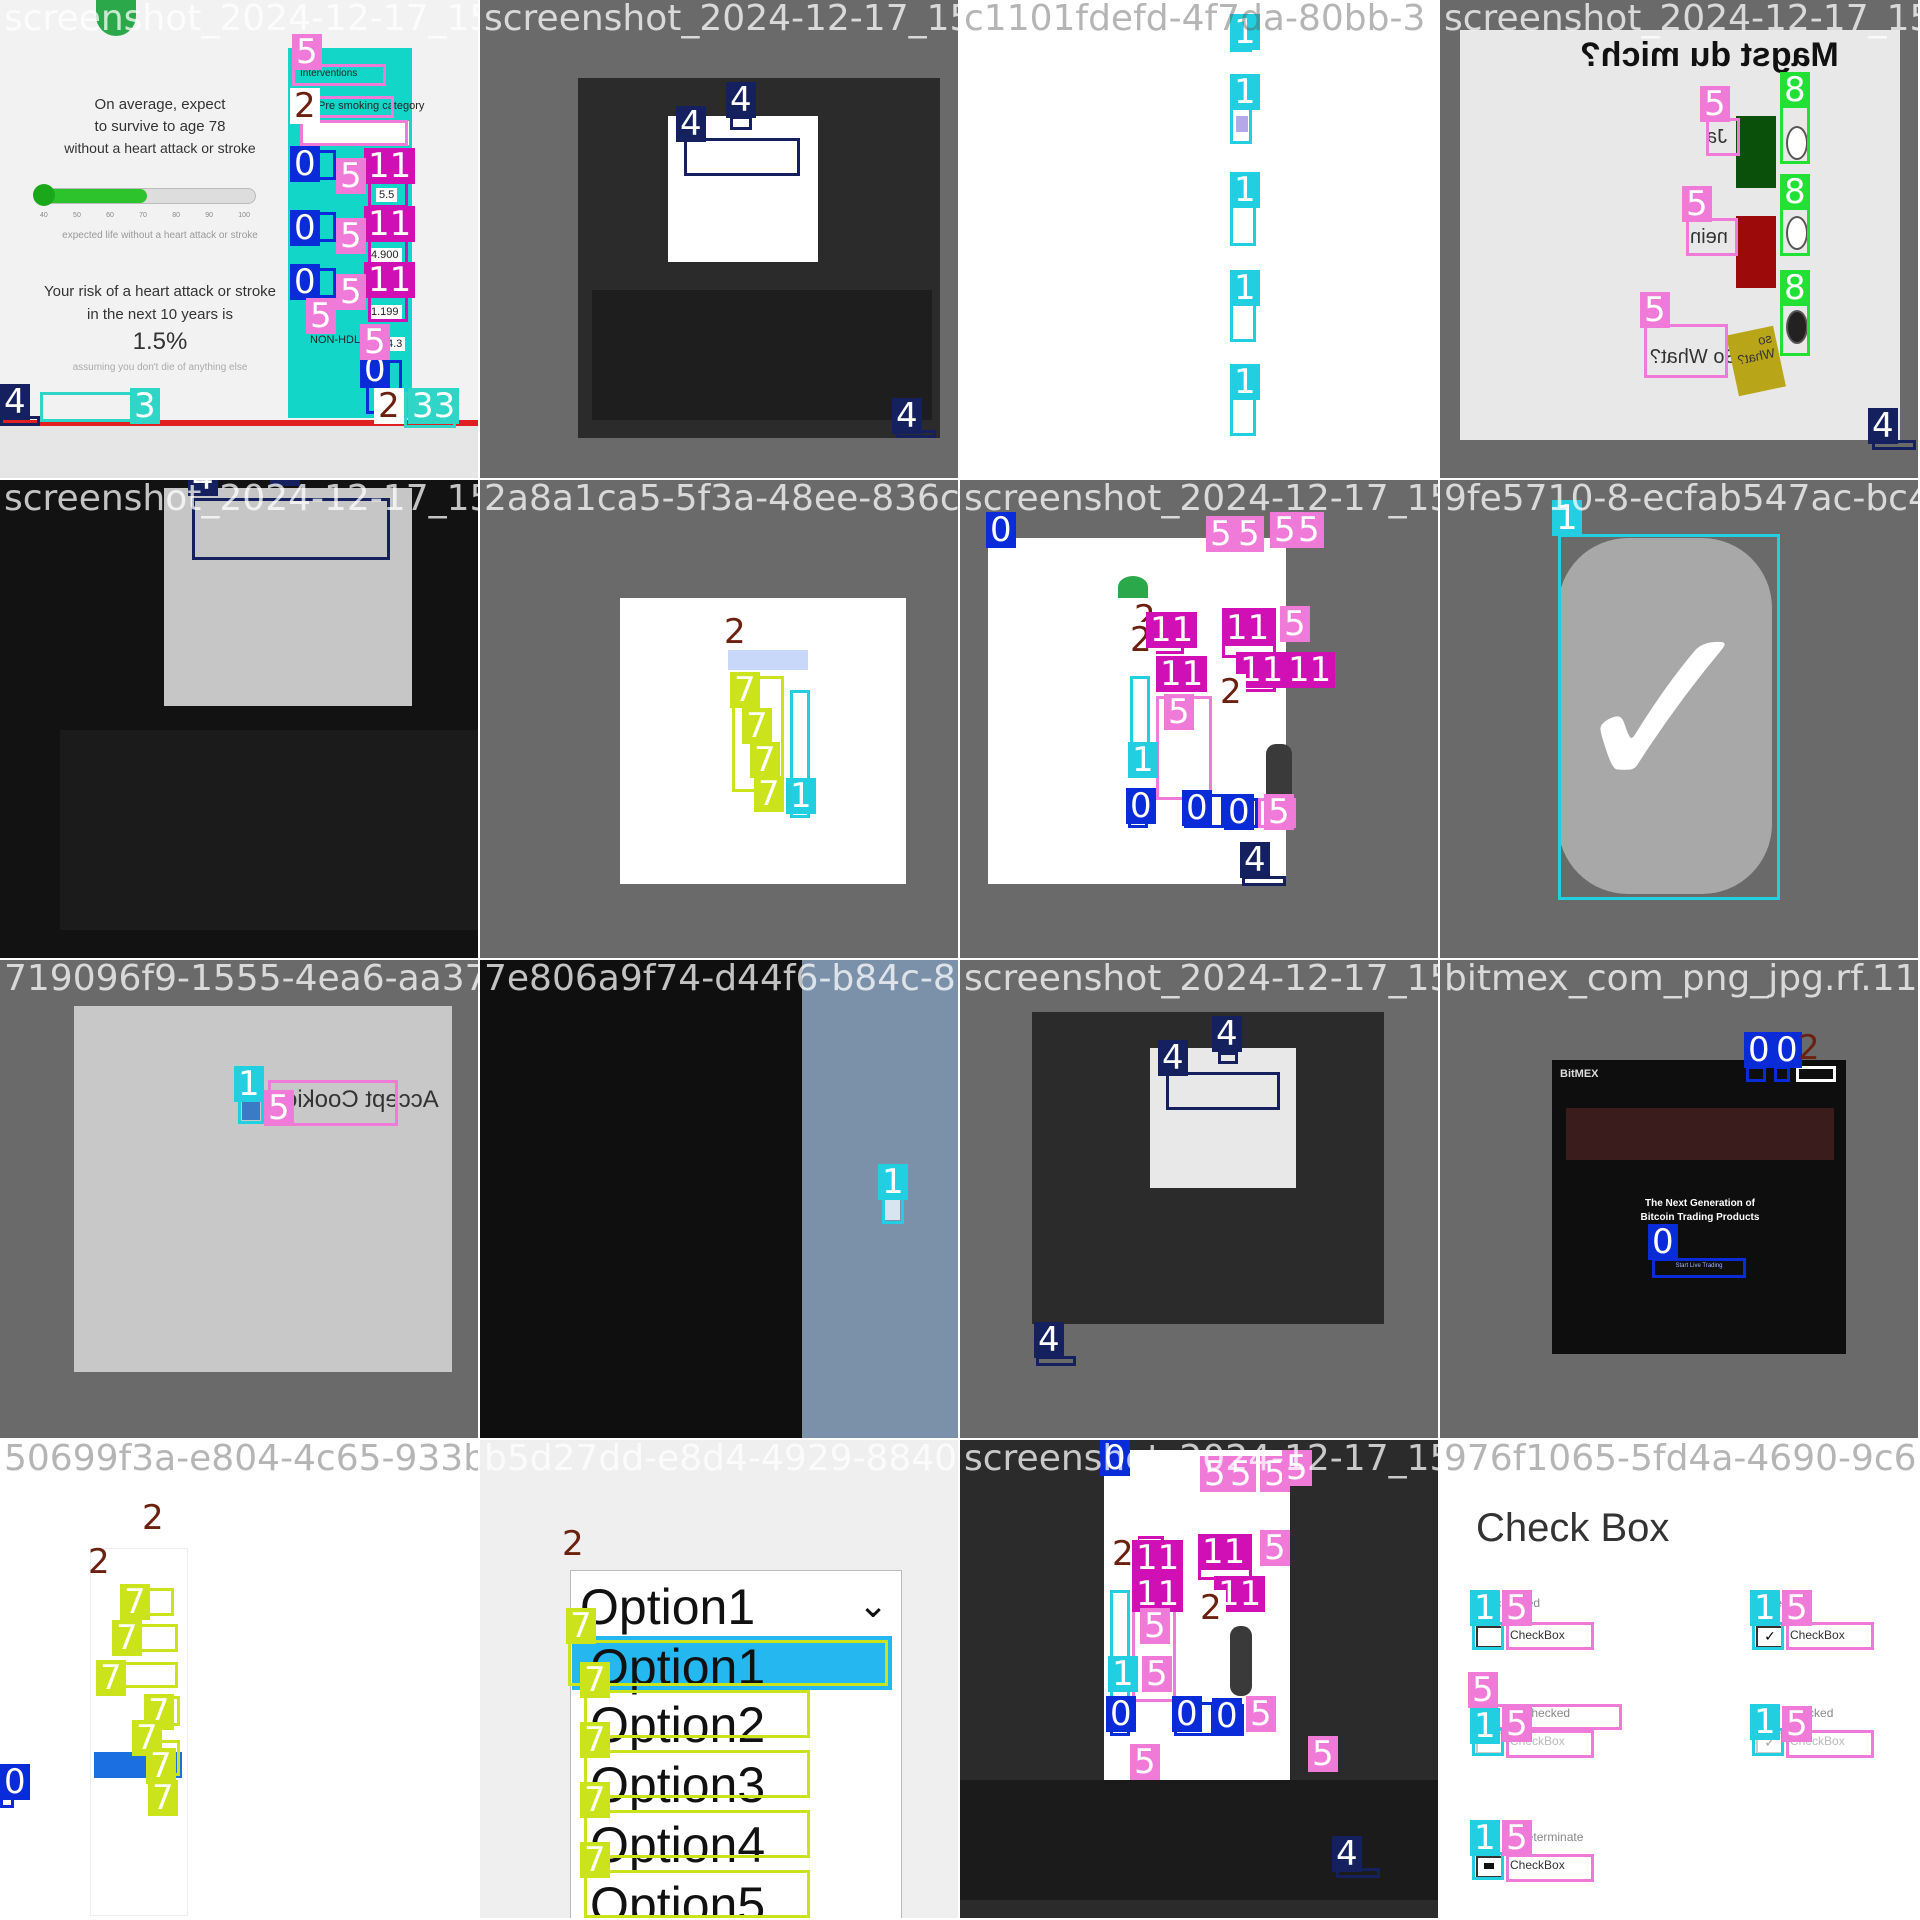 This screenshot has height=1920, width=1920. Describe the element at coordinates (93, 196) in the screenshot. I see `life-slider-fill` at that location.